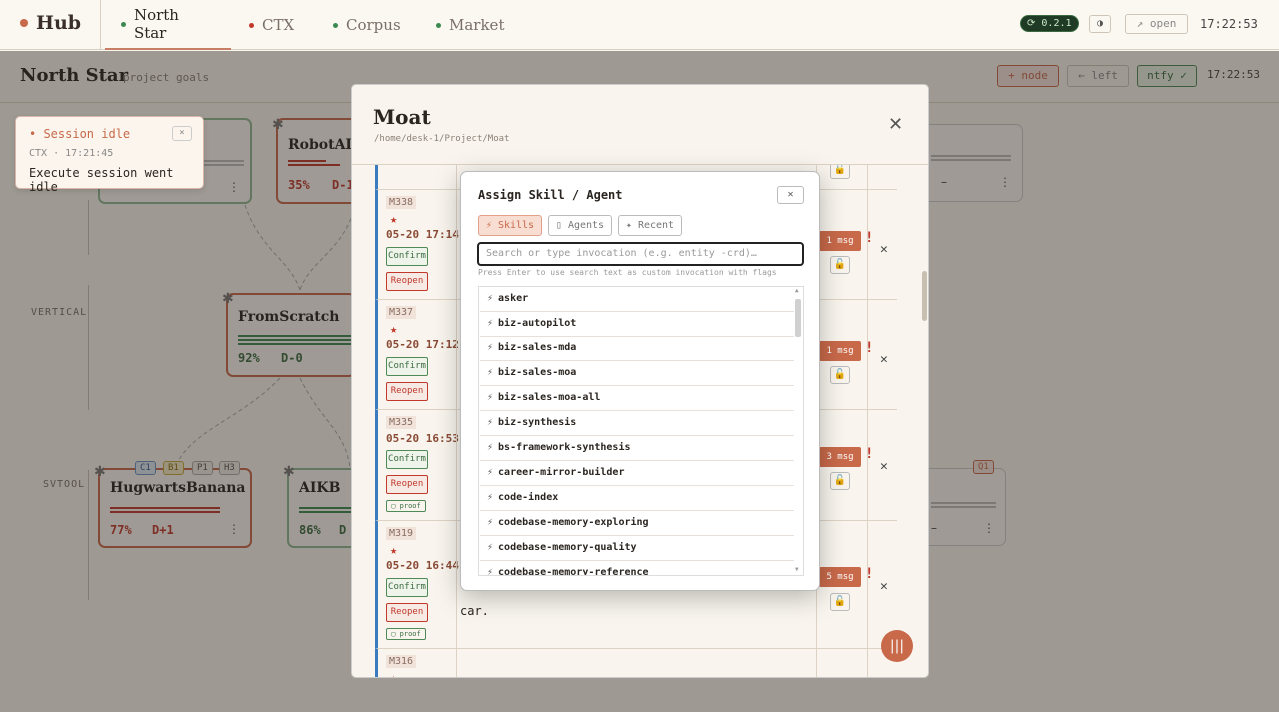 Image resolution: width=1279 pixels, height=712 pixels. Describe the element at coordinates (549, 397) in the screenshot. I see `skill-name: biz-sales-moa-all` at that location.